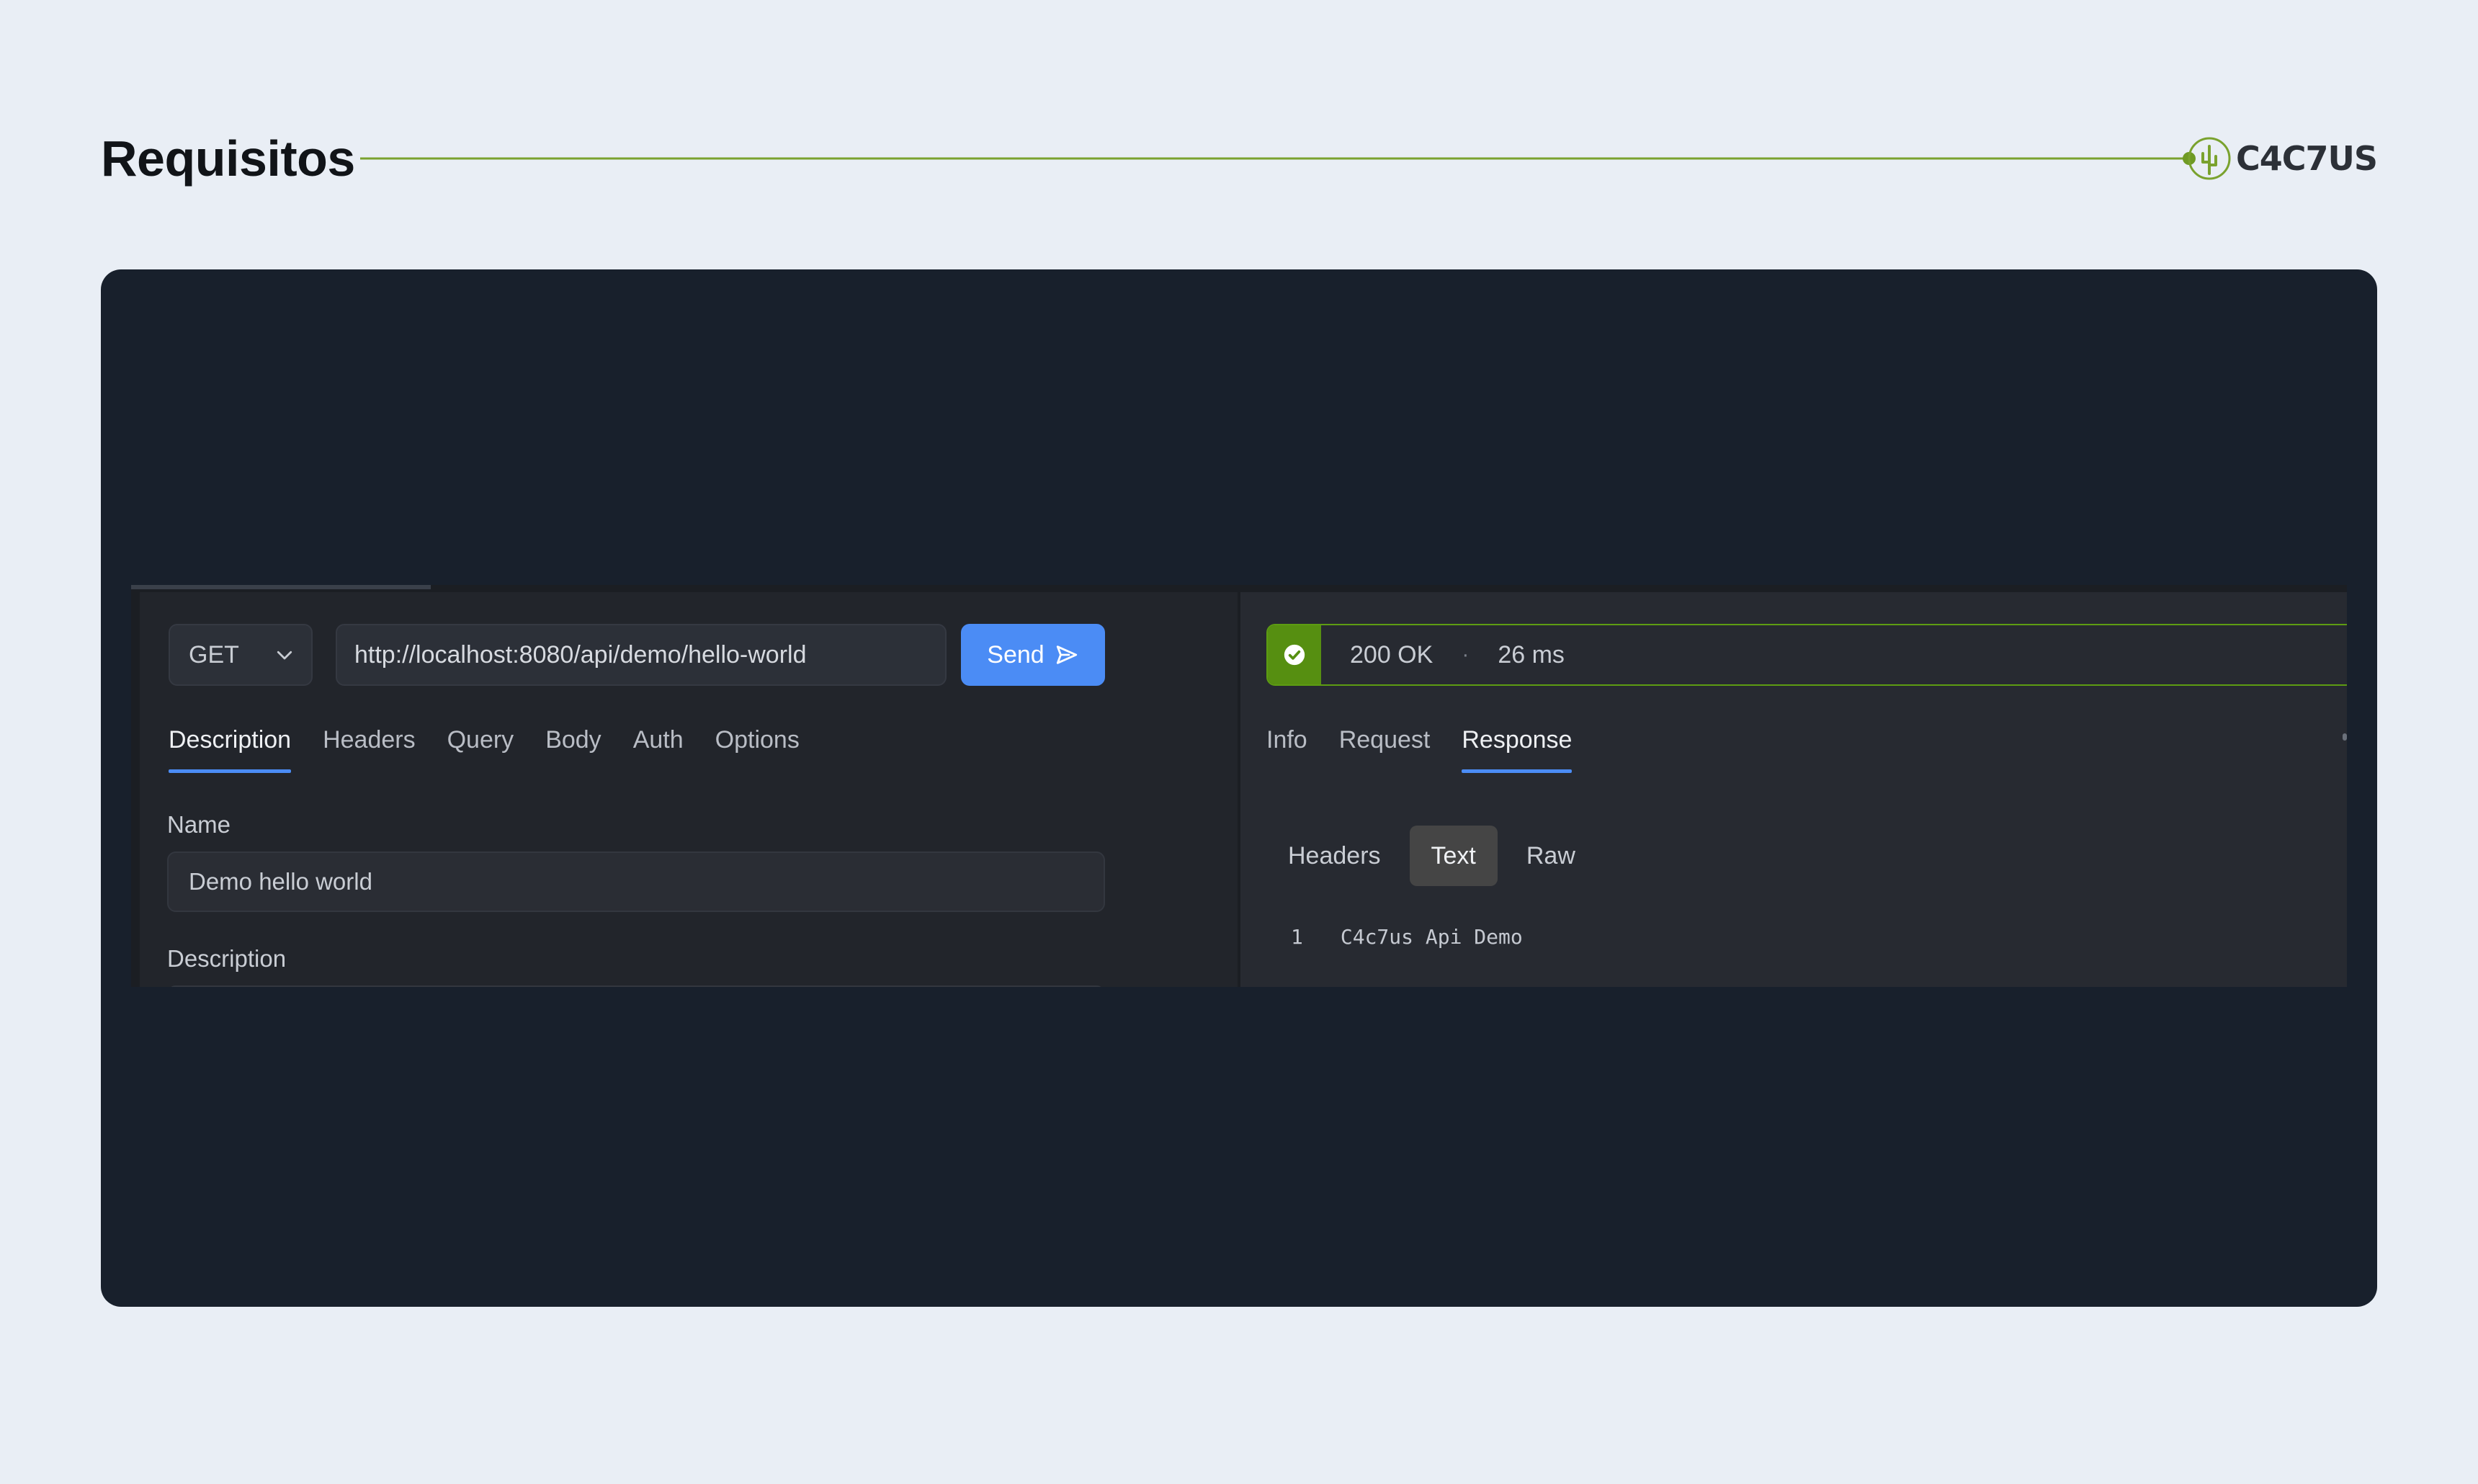 The height and width of the screenshot is (1484, 2478). What do you see at coordinates (1334, 856) in the screenshot?
I see `subtab-headers: Headers` at bounding box center [1334, 856].